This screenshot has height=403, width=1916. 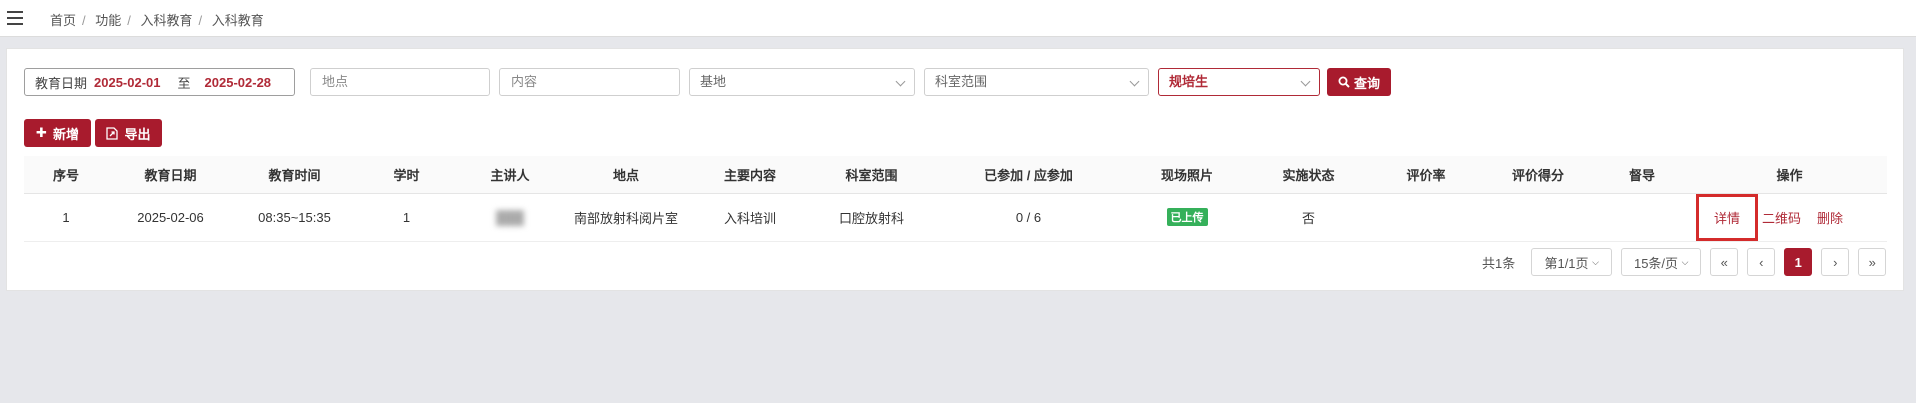 I want to click on dept-scope-select: 科室范围, so click(x=1036, y=82).